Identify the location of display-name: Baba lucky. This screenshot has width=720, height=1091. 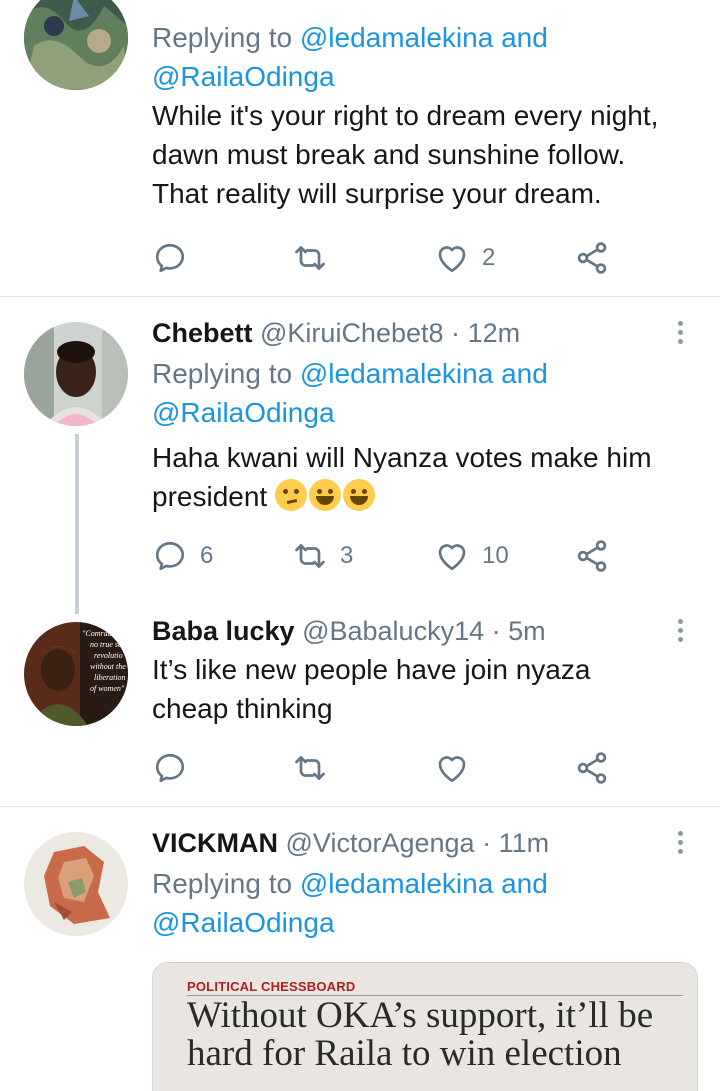
(223, 631).